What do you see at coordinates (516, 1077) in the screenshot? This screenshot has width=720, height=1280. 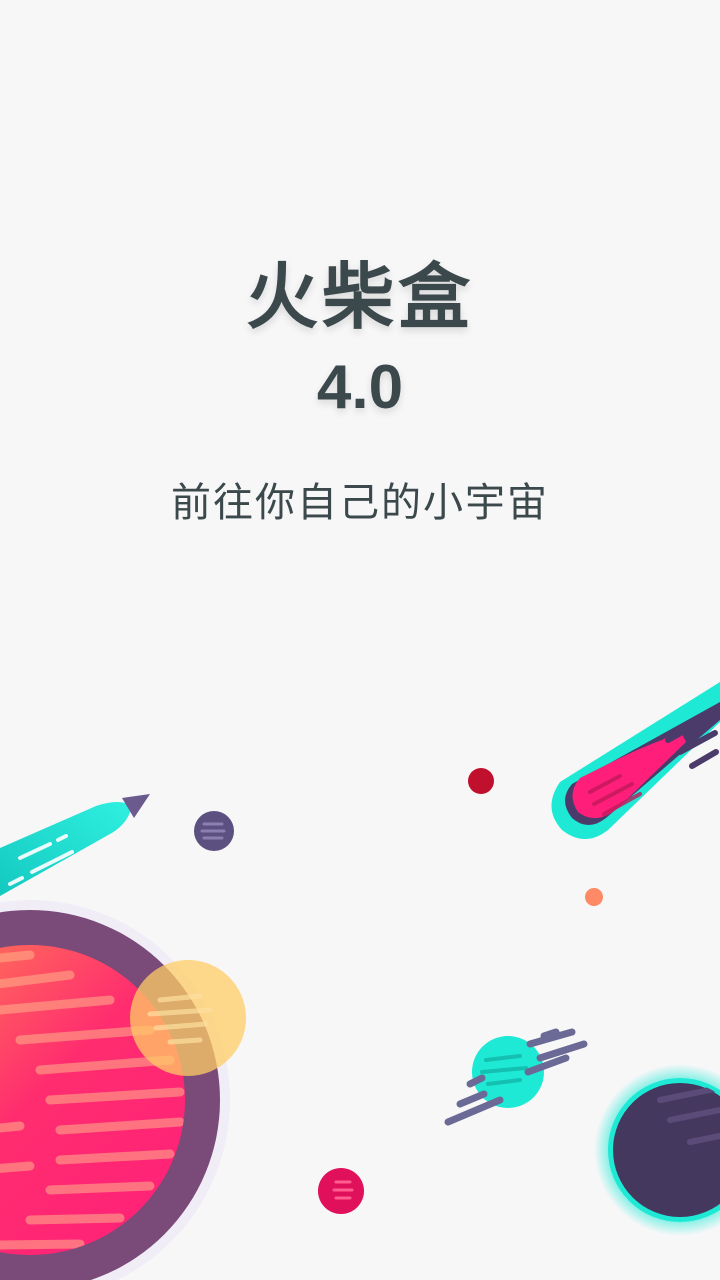 I see `ringed-planet-icon` at bounding box center [516, 1077].